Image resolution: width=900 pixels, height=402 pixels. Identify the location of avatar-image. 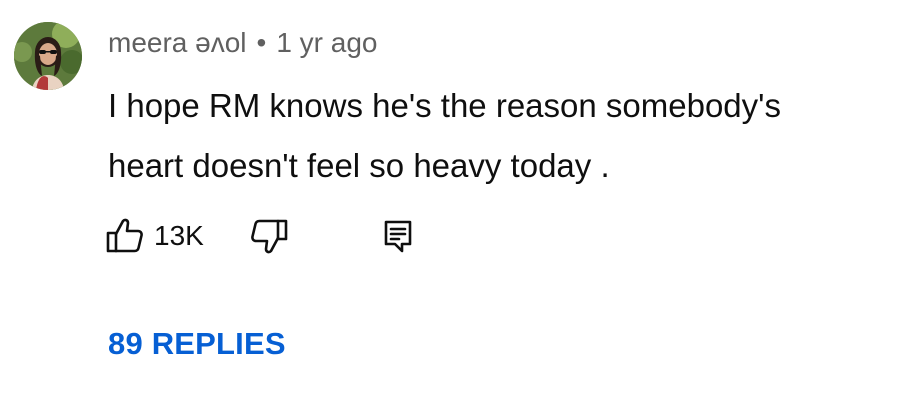
(48, 56).